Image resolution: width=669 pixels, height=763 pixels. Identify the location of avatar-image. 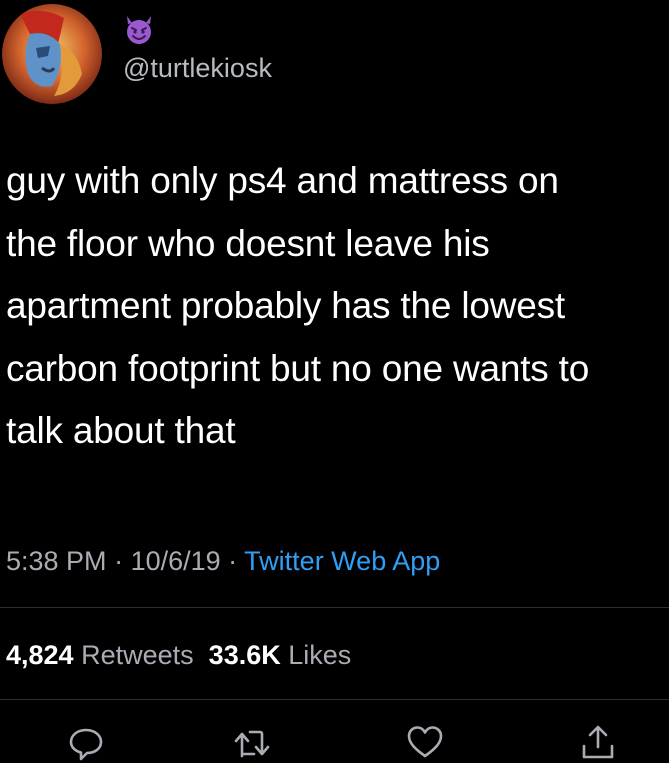
(52, 54).